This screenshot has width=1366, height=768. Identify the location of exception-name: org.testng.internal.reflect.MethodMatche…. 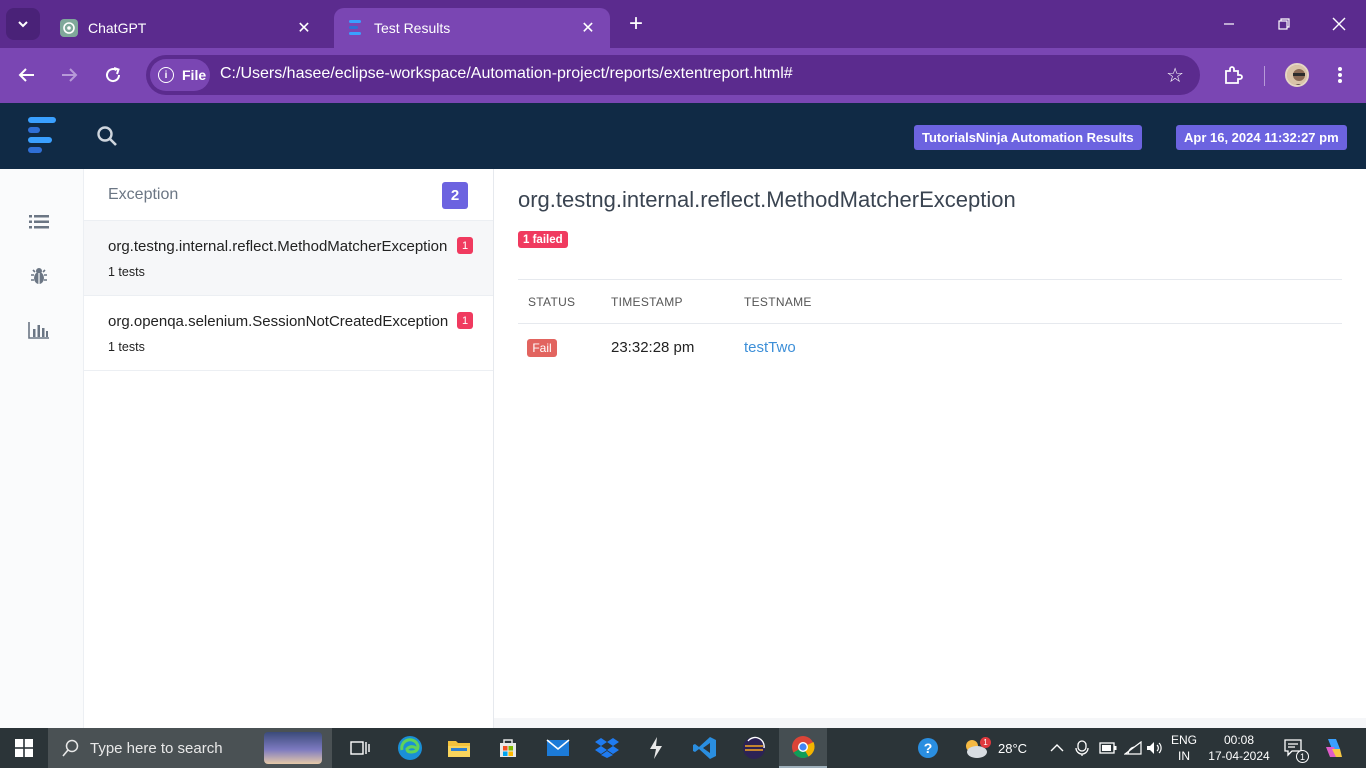
(278, 246).